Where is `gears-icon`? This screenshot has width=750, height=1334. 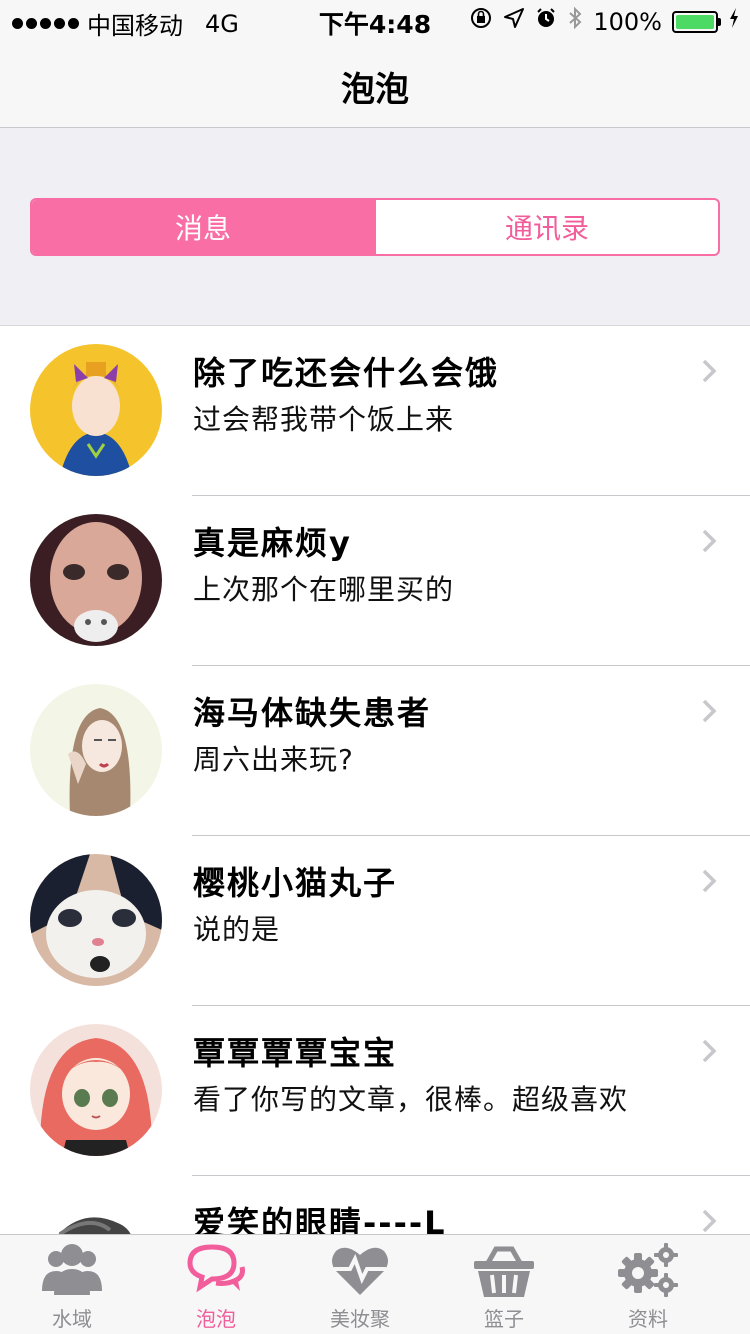
gears-icon is located at coordinates (648, 1270).